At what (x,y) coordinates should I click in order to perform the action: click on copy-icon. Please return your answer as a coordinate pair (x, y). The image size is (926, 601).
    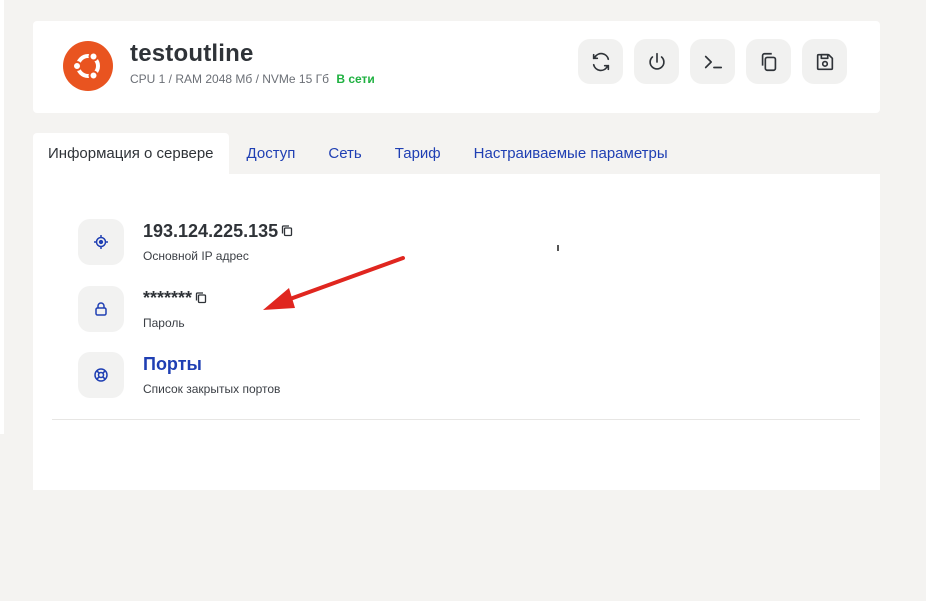
    Looking at the image, I should click on (768, 61).